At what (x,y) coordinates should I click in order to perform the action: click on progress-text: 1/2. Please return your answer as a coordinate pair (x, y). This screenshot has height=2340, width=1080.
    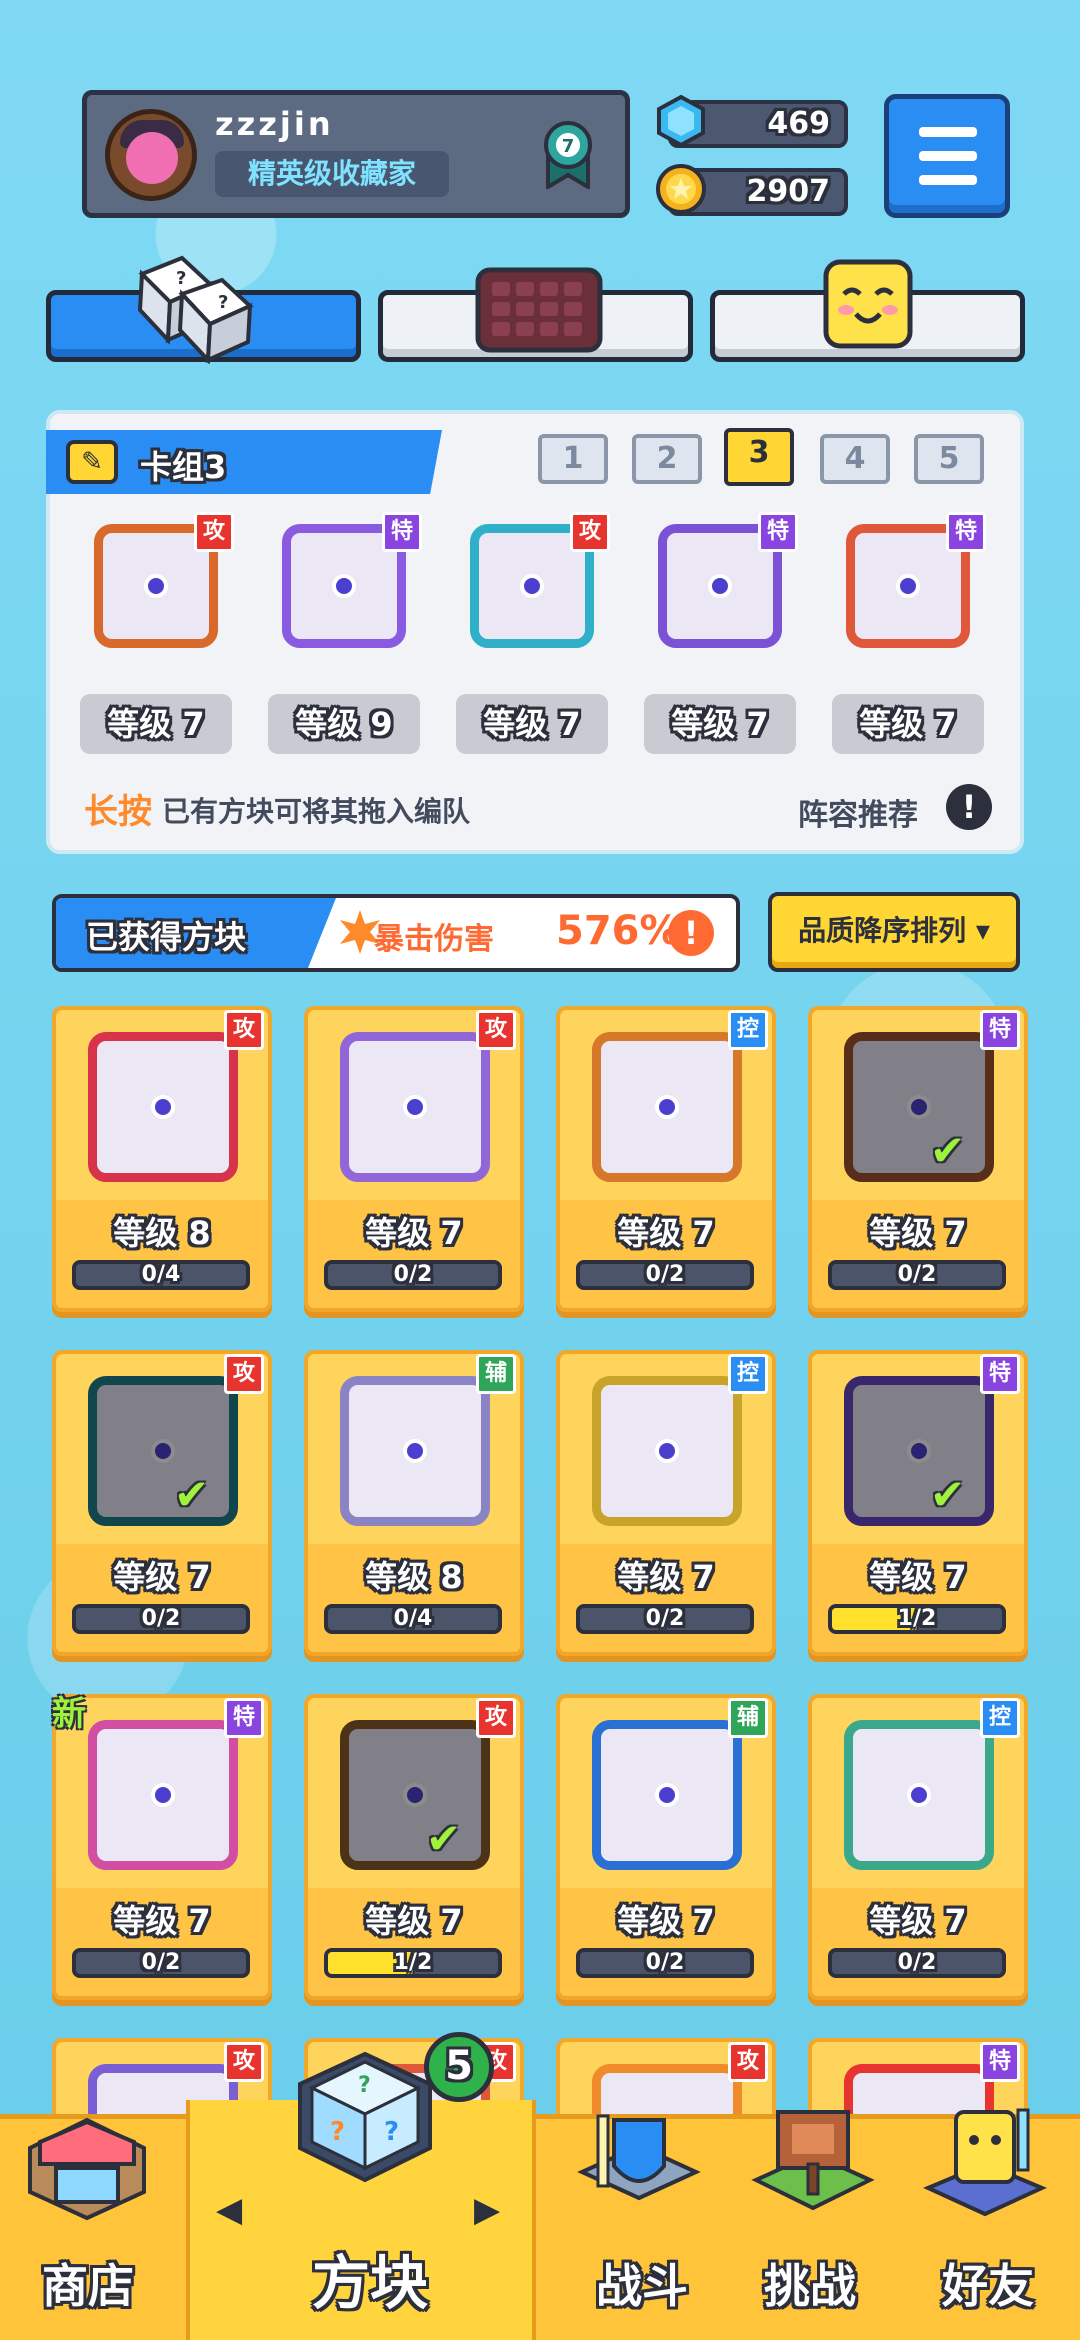
    Looking at the image, I should click on (917, 1618).